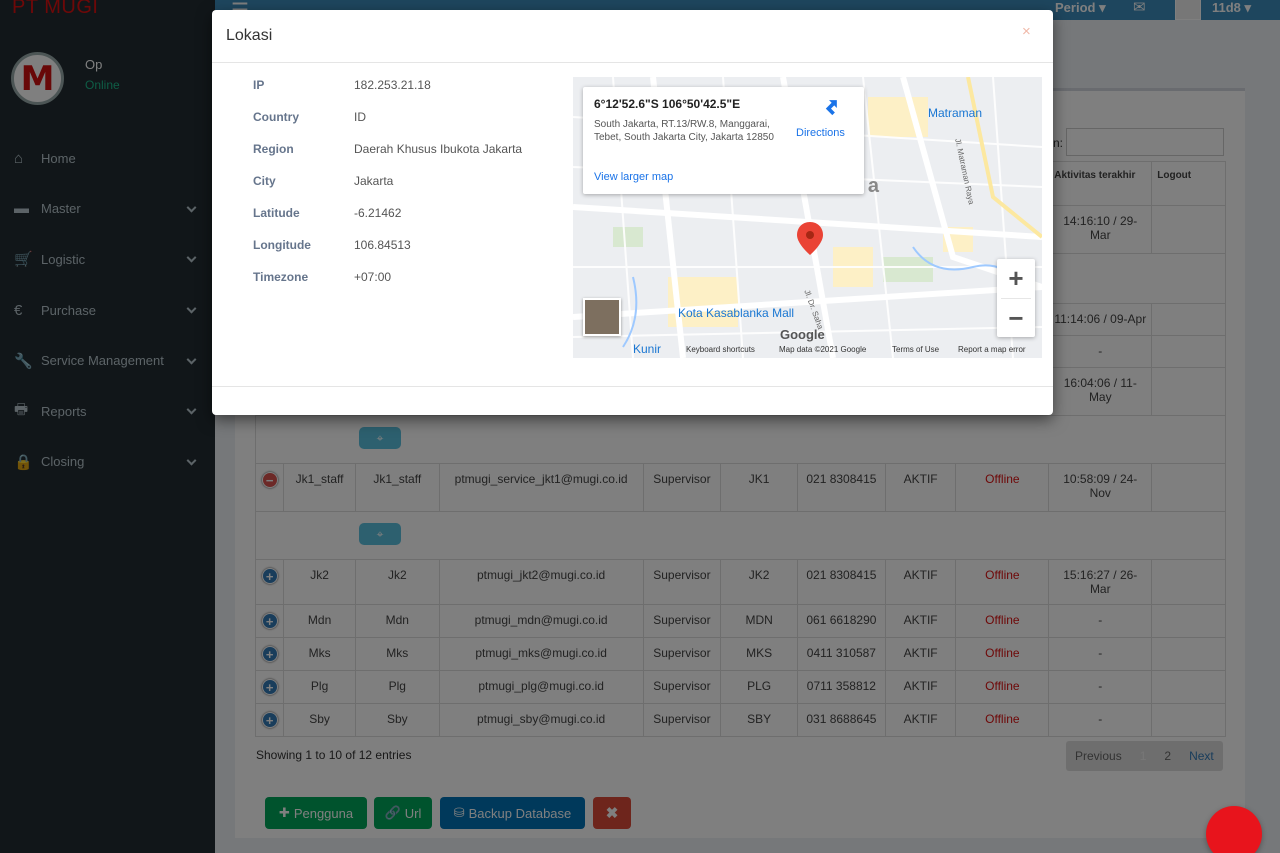  I want to click on poi-matraman: Matraman, so click(955, 113).